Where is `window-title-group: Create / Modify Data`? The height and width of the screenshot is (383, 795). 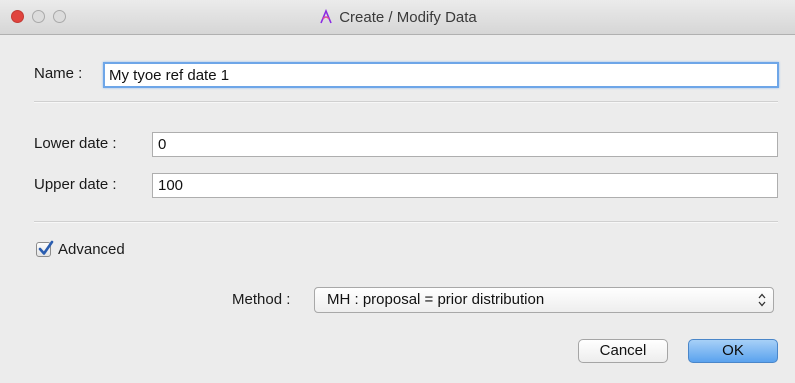 window-title-group: Create / Modify Data is located at coordinates (397, 17).